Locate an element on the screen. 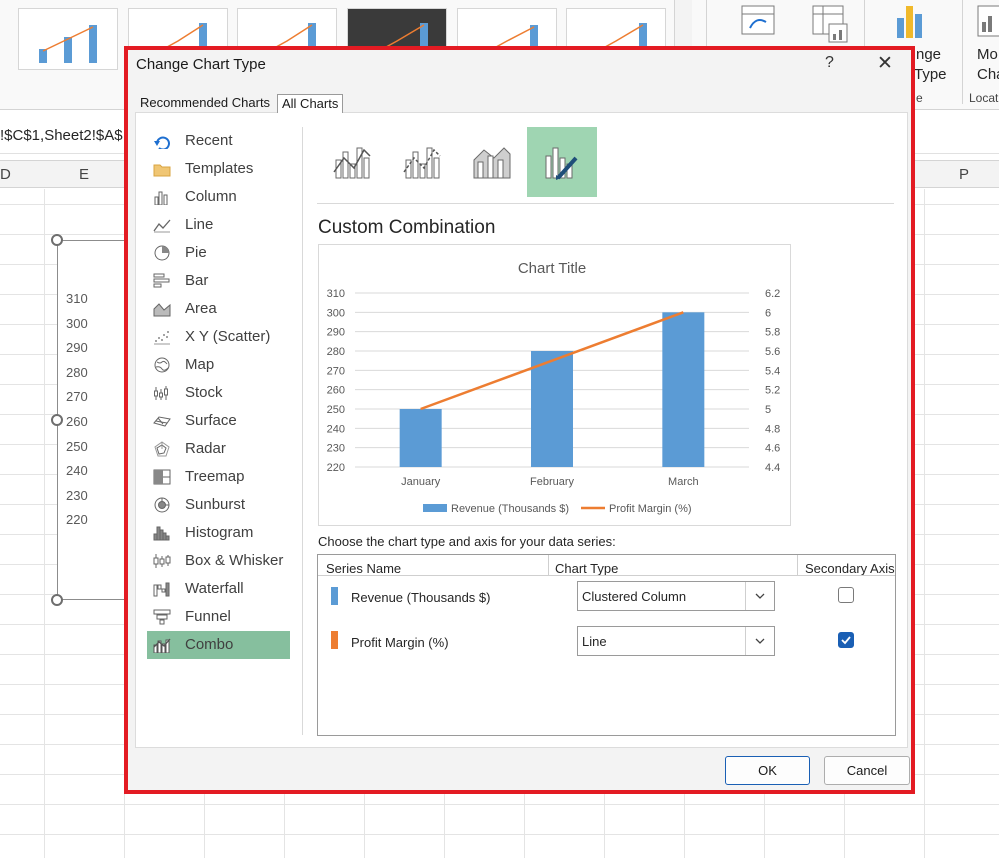  secondary-axis-tick-label: 5.4 is located at coordinates (772, 371).